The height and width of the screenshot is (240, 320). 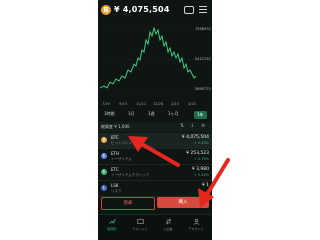 What do you see at coordinates (203, 89) in the screenshot?
I see `price-tick-low: 3895773` at bounding box center [203, 89].